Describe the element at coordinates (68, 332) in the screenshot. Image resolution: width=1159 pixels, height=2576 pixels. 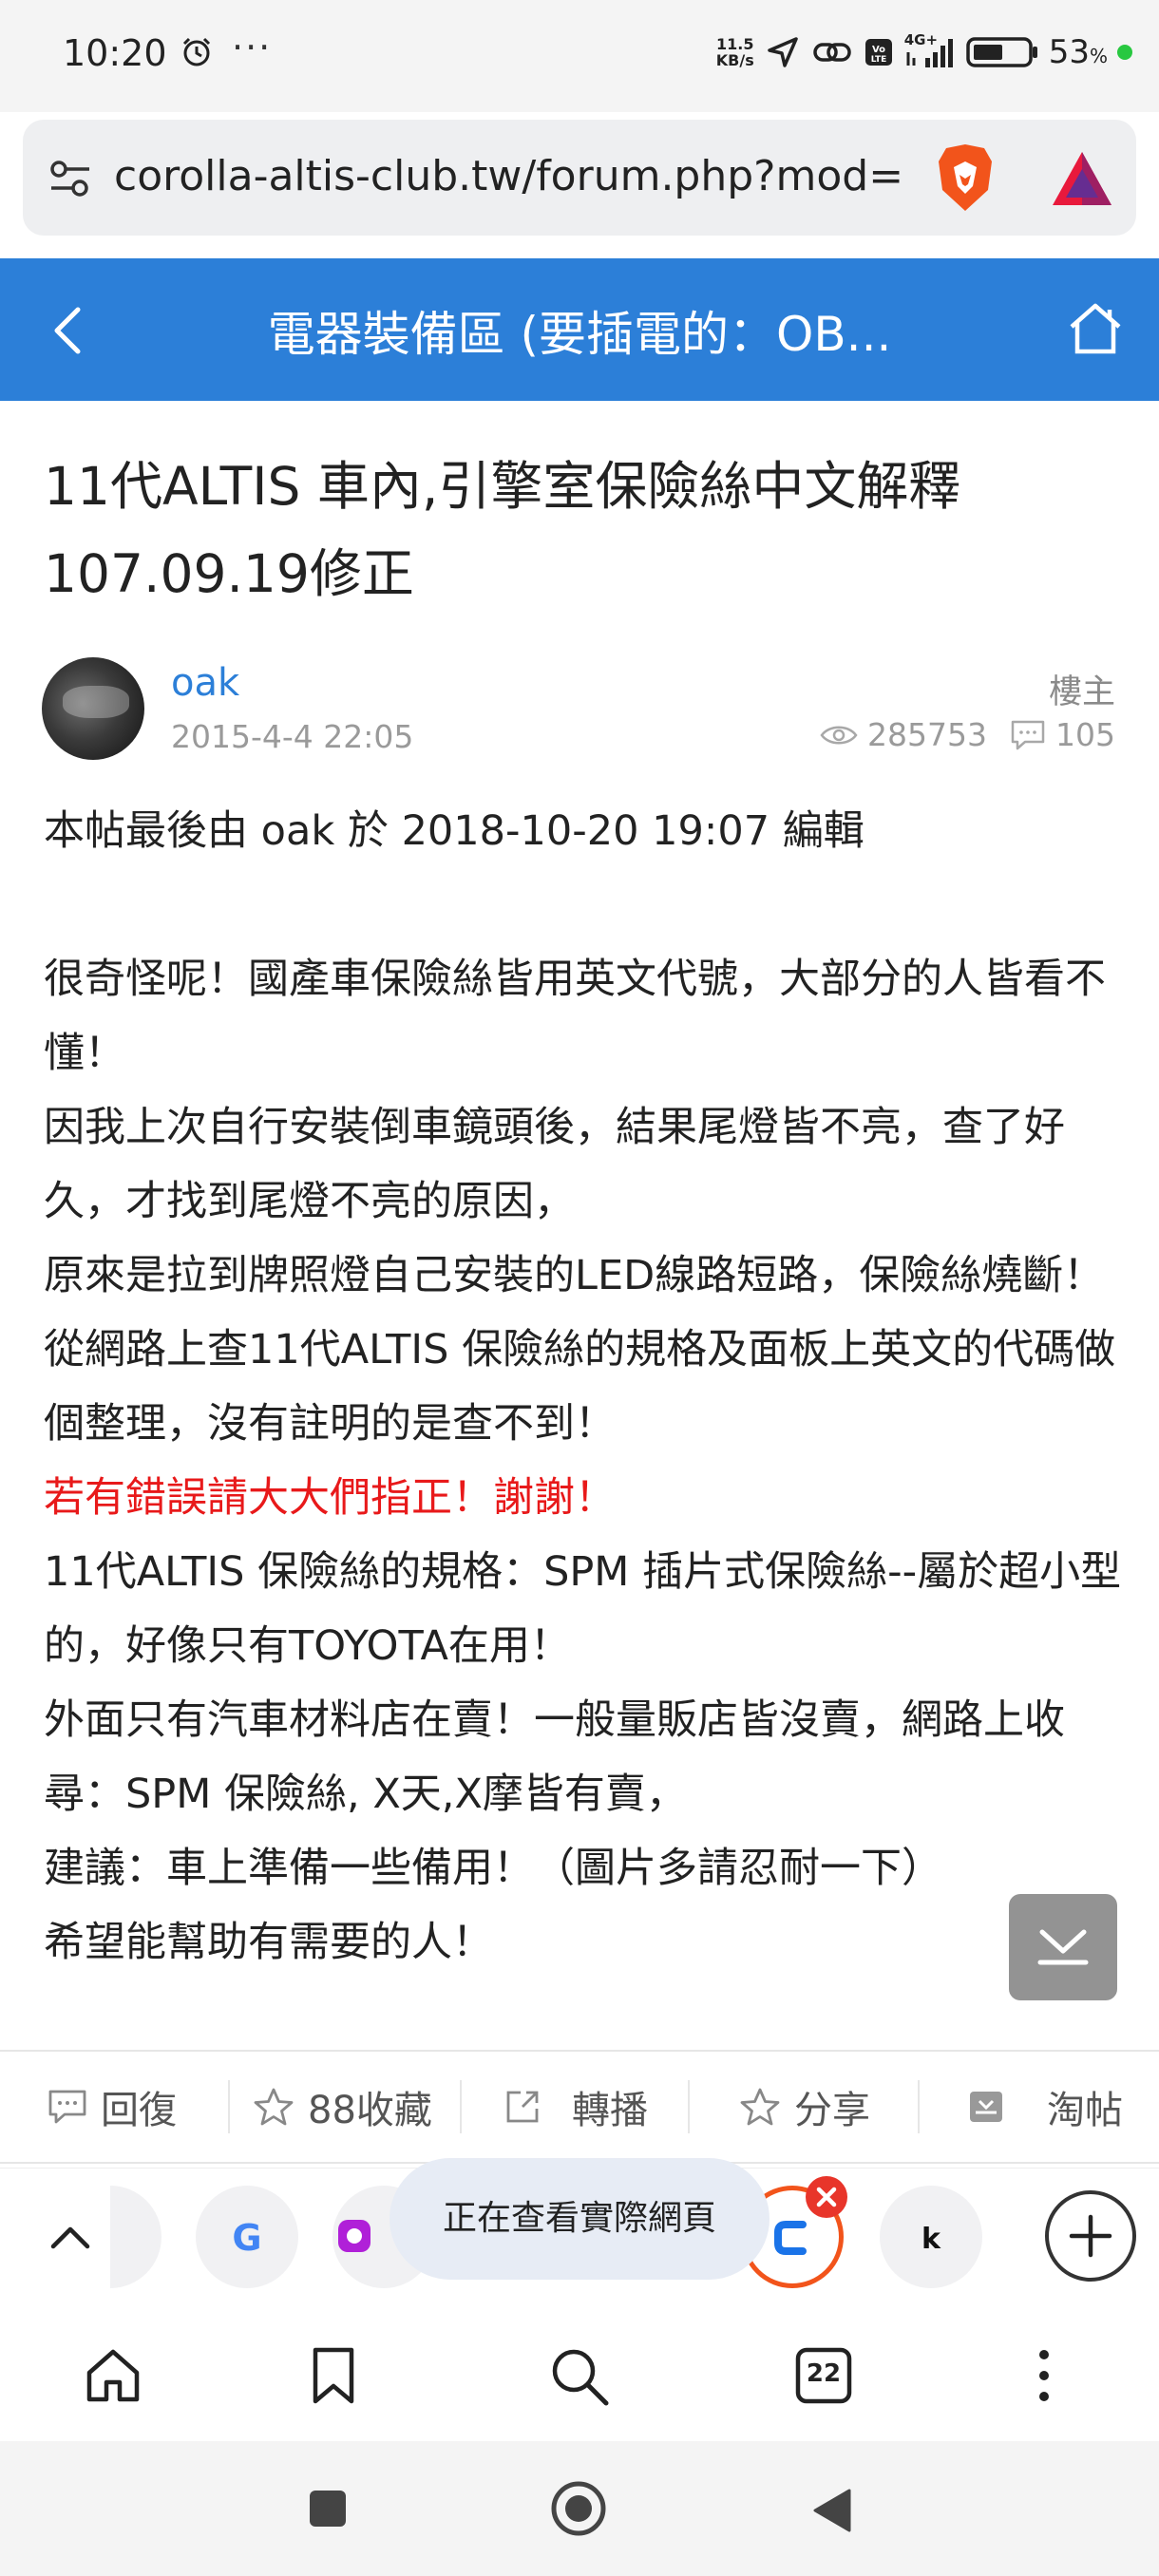
I see `back-arrow-icon` at that location.